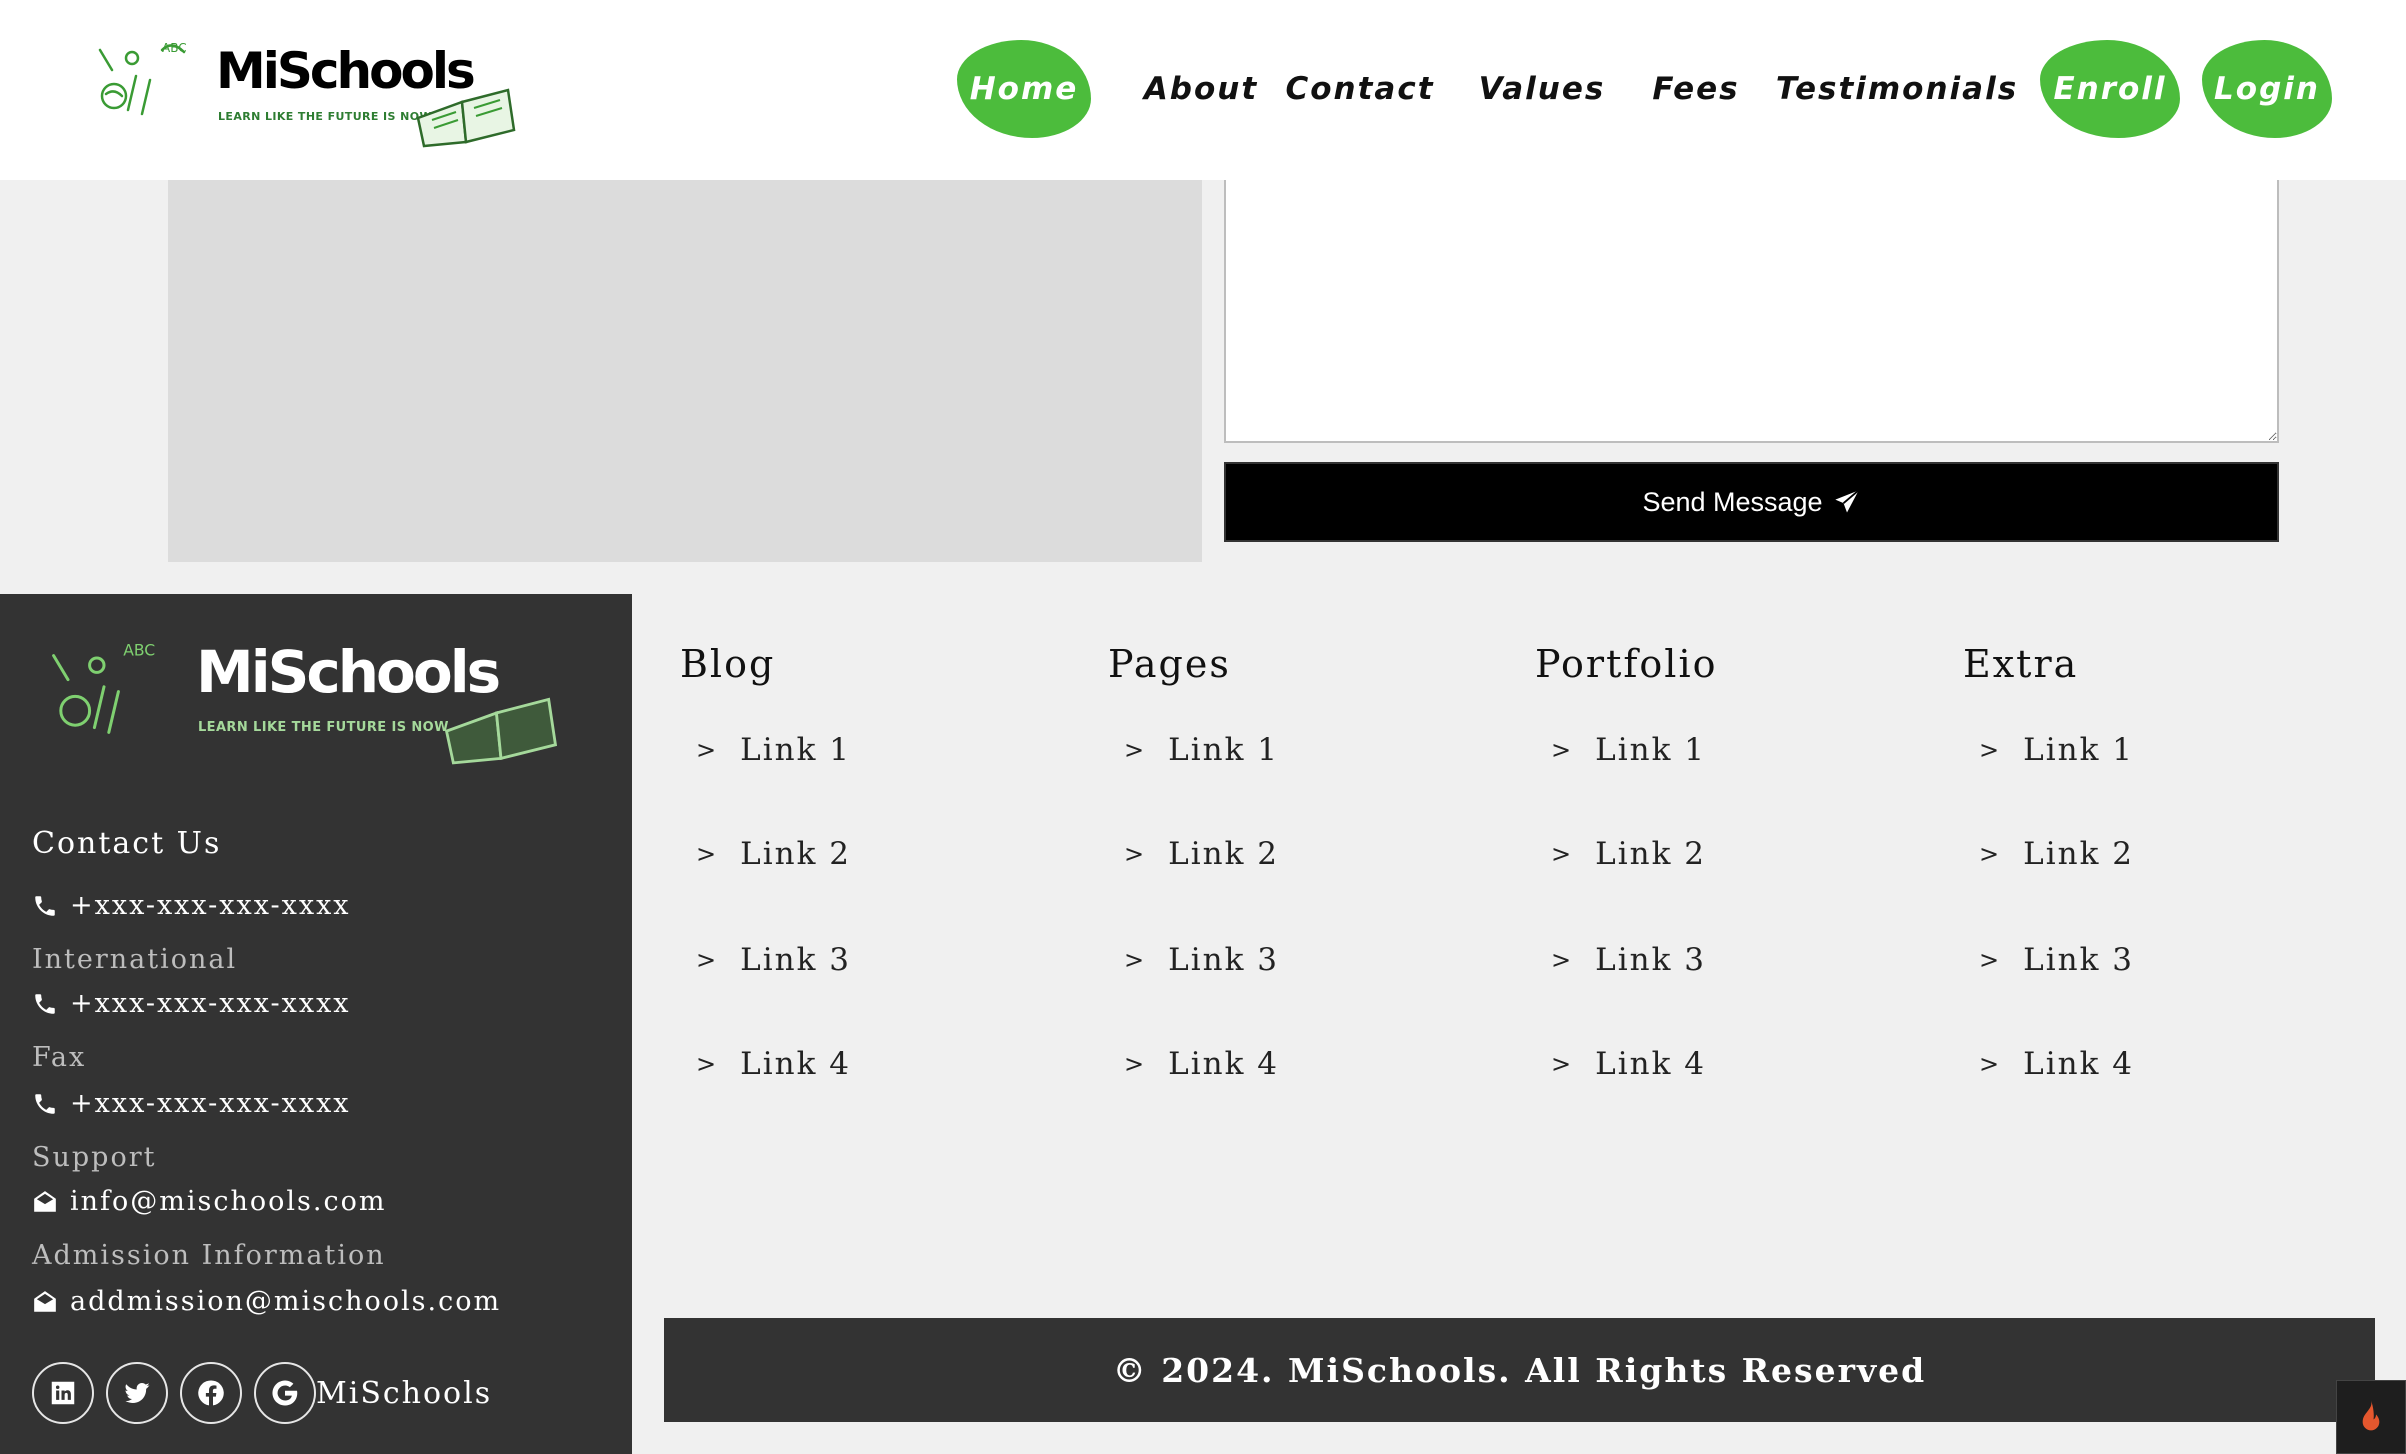 The height and width of the screenshot is (1454, 2406). What do you see at coordinates (1169, 664) in the screenshot?
I see `column-title-pages: Pages` at bounding box center [1169, 664].